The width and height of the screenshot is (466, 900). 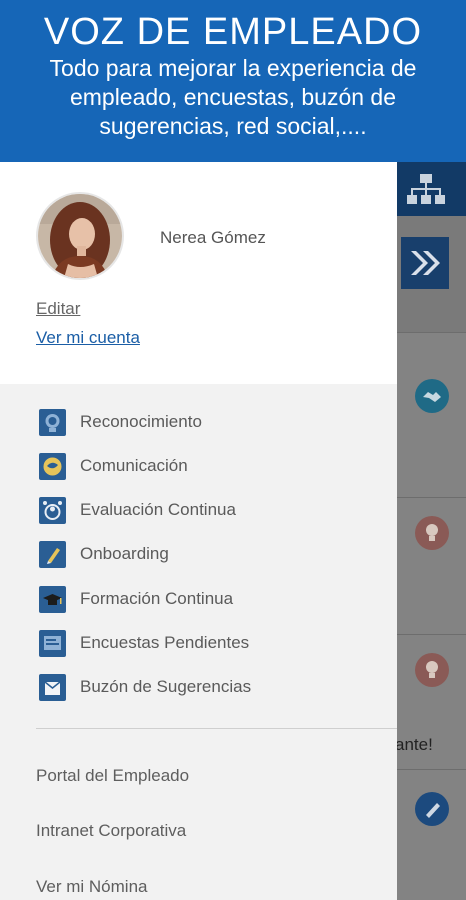 I want to click on user-name: Nerea Gómez, so click(x=213, y=237).